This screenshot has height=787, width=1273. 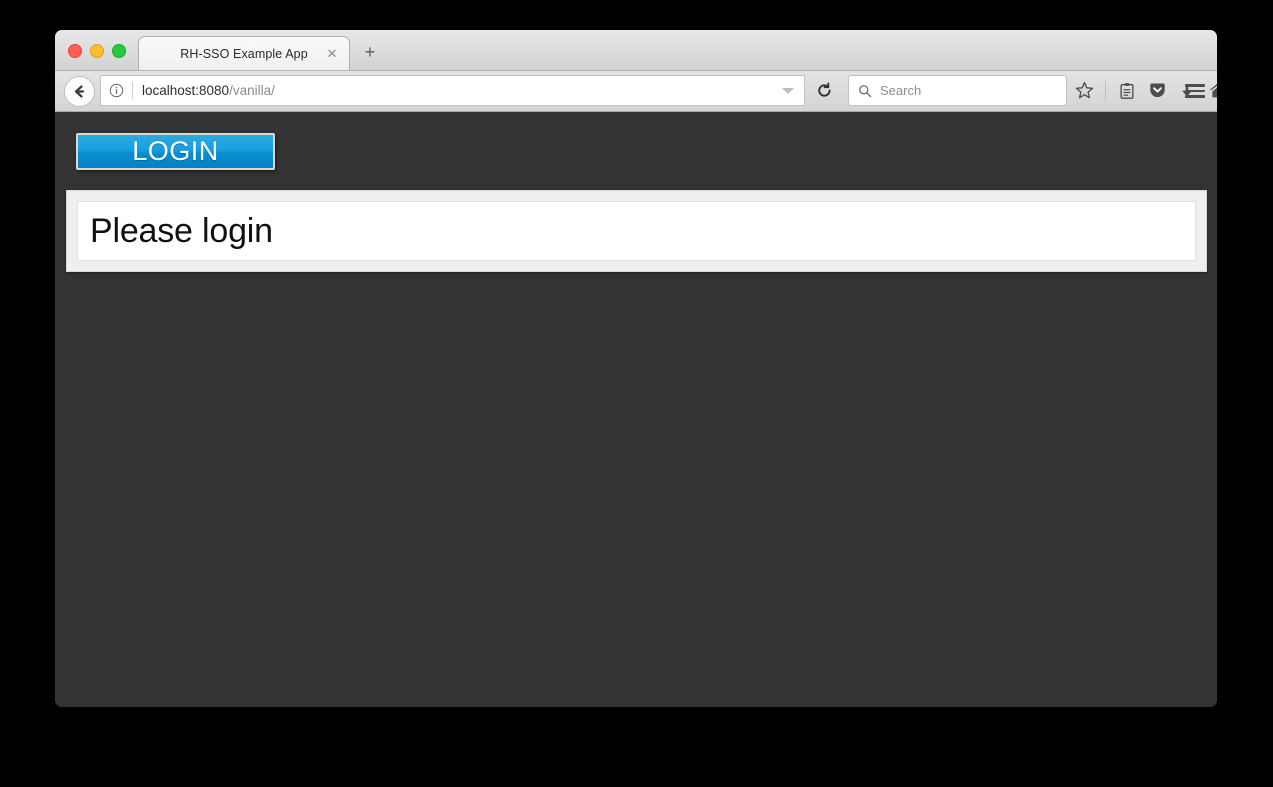 I want to click on navigation-toolbar: localhost:8080/vanilla/ Search, so click(x=636, y=91).